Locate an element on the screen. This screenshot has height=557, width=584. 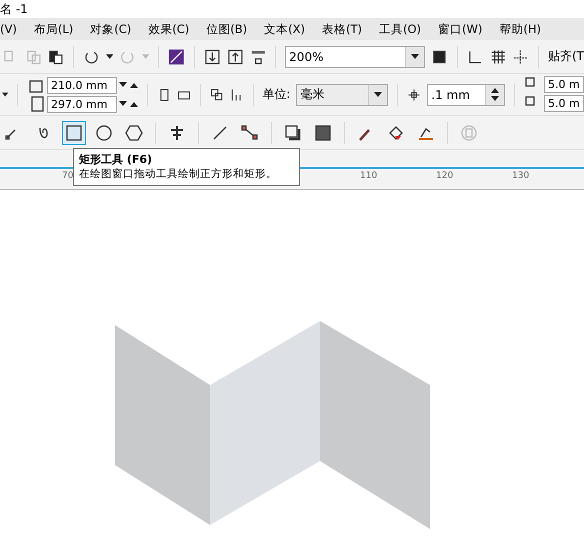
unit-label: 单位: is located at coordinates (276, 94).